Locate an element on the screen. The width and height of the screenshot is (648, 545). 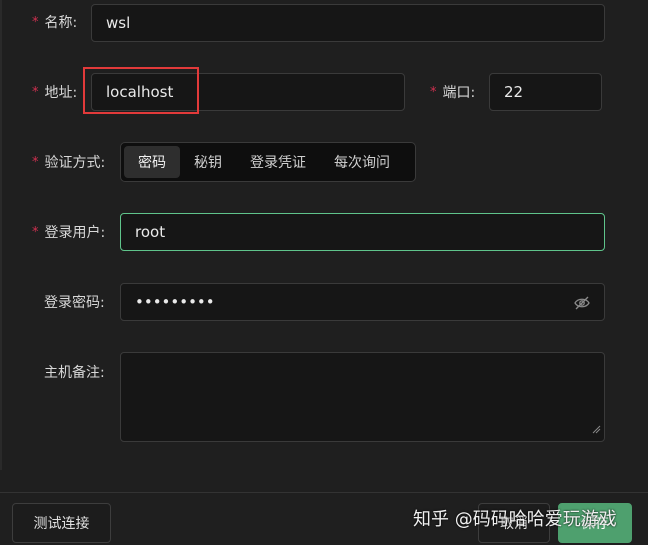
footer-divider is located at coordinates (324, 492).